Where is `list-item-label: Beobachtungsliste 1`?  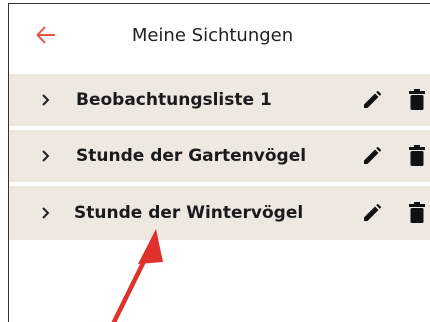
list-item-label: Beobachtungsliste 1 is located at coordinates (174, 100).